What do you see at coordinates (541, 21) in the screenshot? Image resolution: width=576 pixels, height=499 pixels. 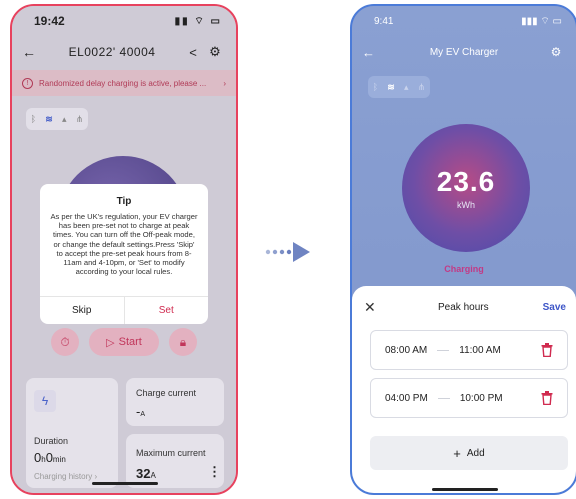 I see `status-icons: ▮▮▮ ⌔ ▭` at bounding box center [541, 21].